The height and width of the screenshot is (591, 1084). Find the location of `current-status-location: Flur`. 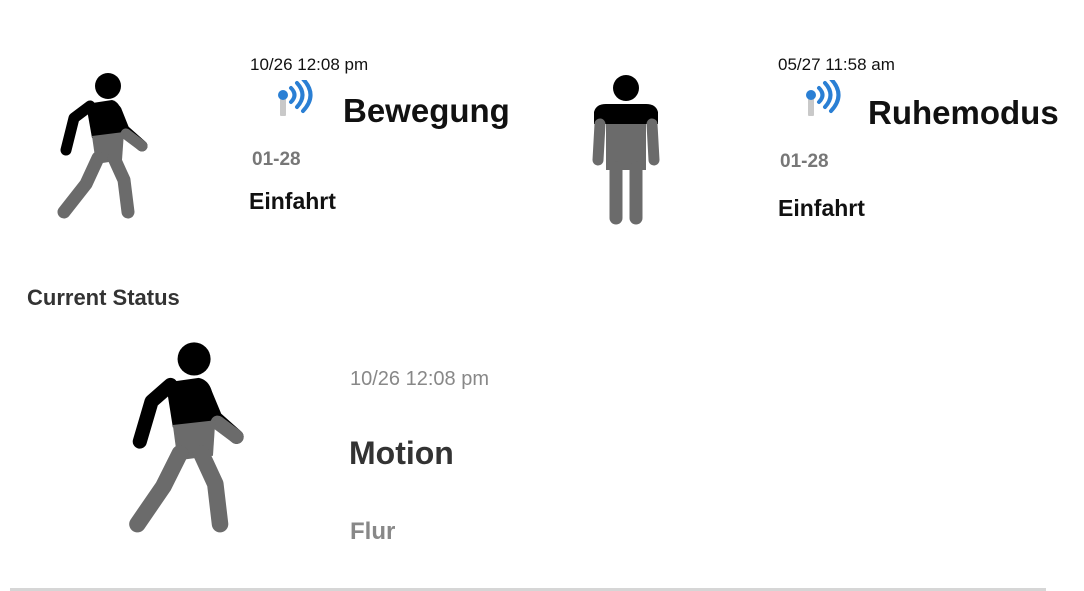

current-status-location: Flur is located at coordinates (373, 531).